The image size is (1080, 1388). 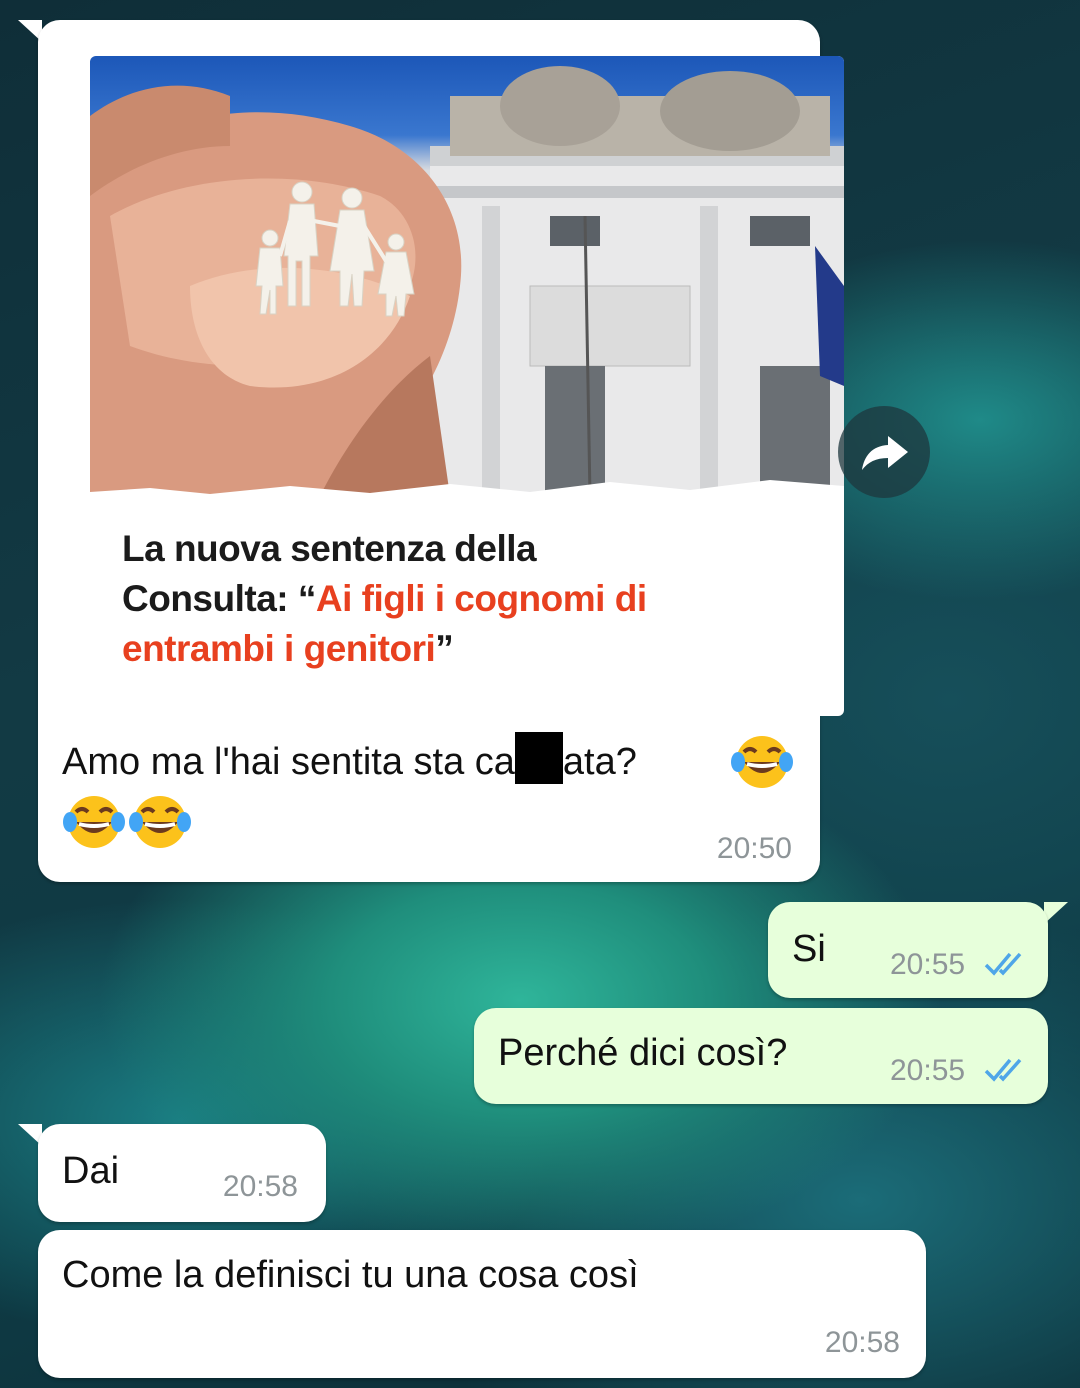 I want to click on headline-quote-part-1: Ai figli i cognomi di, so click(x=481, y=598).